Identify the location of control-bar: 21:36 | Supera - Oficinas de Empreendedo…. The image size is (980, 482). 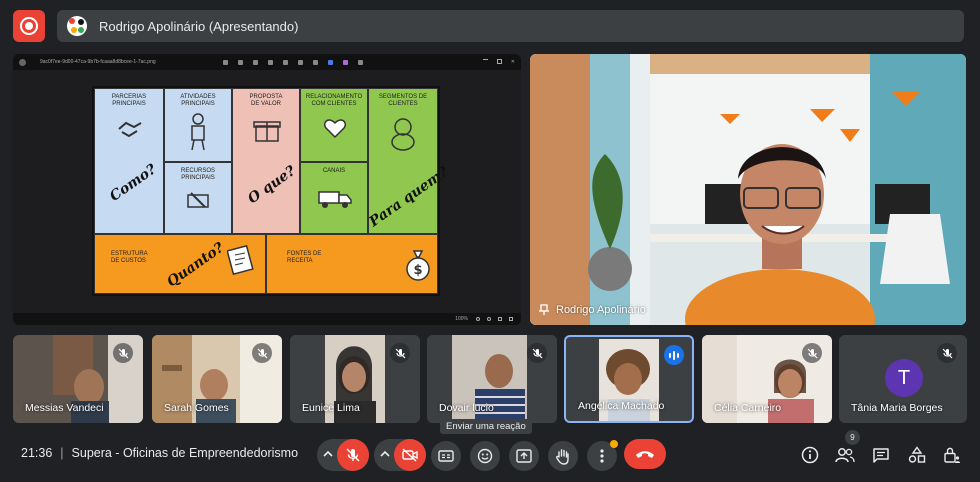
(490, 456).